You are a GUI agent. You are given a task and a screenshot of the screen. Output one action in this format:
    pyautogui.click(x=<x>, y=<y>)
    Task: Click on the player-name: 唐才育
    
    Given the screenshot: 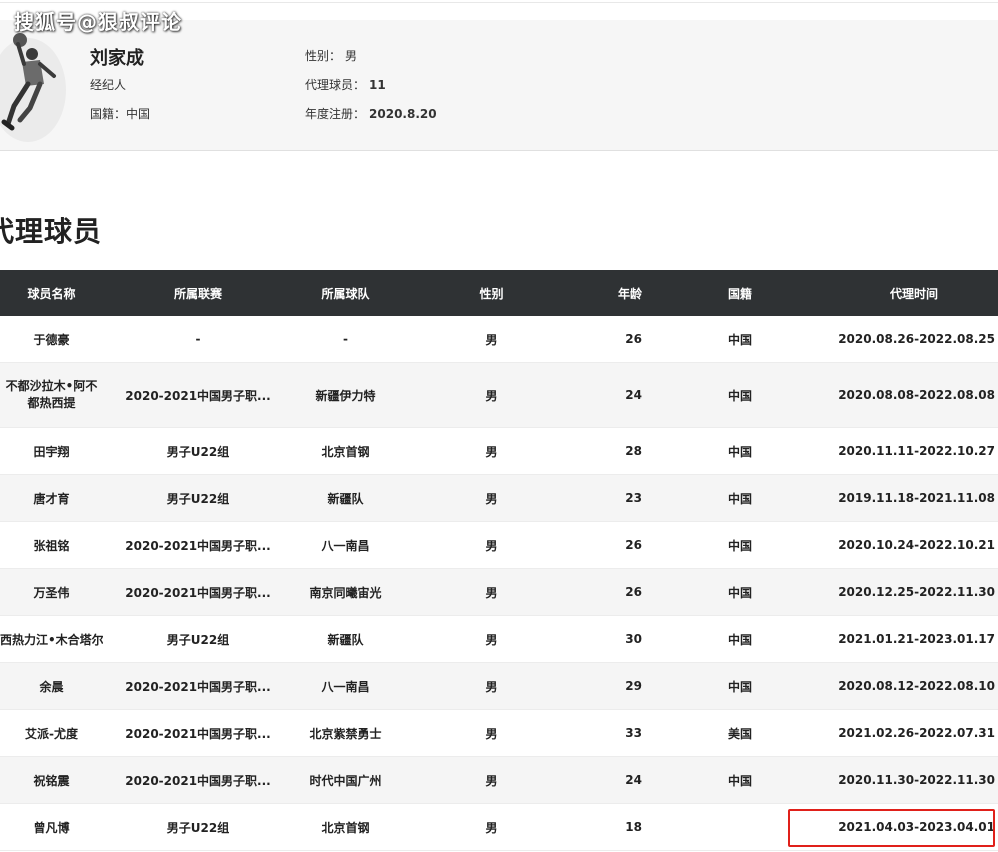 What is the action you would take?
    pyautogui.click(x=51, y=498)
    